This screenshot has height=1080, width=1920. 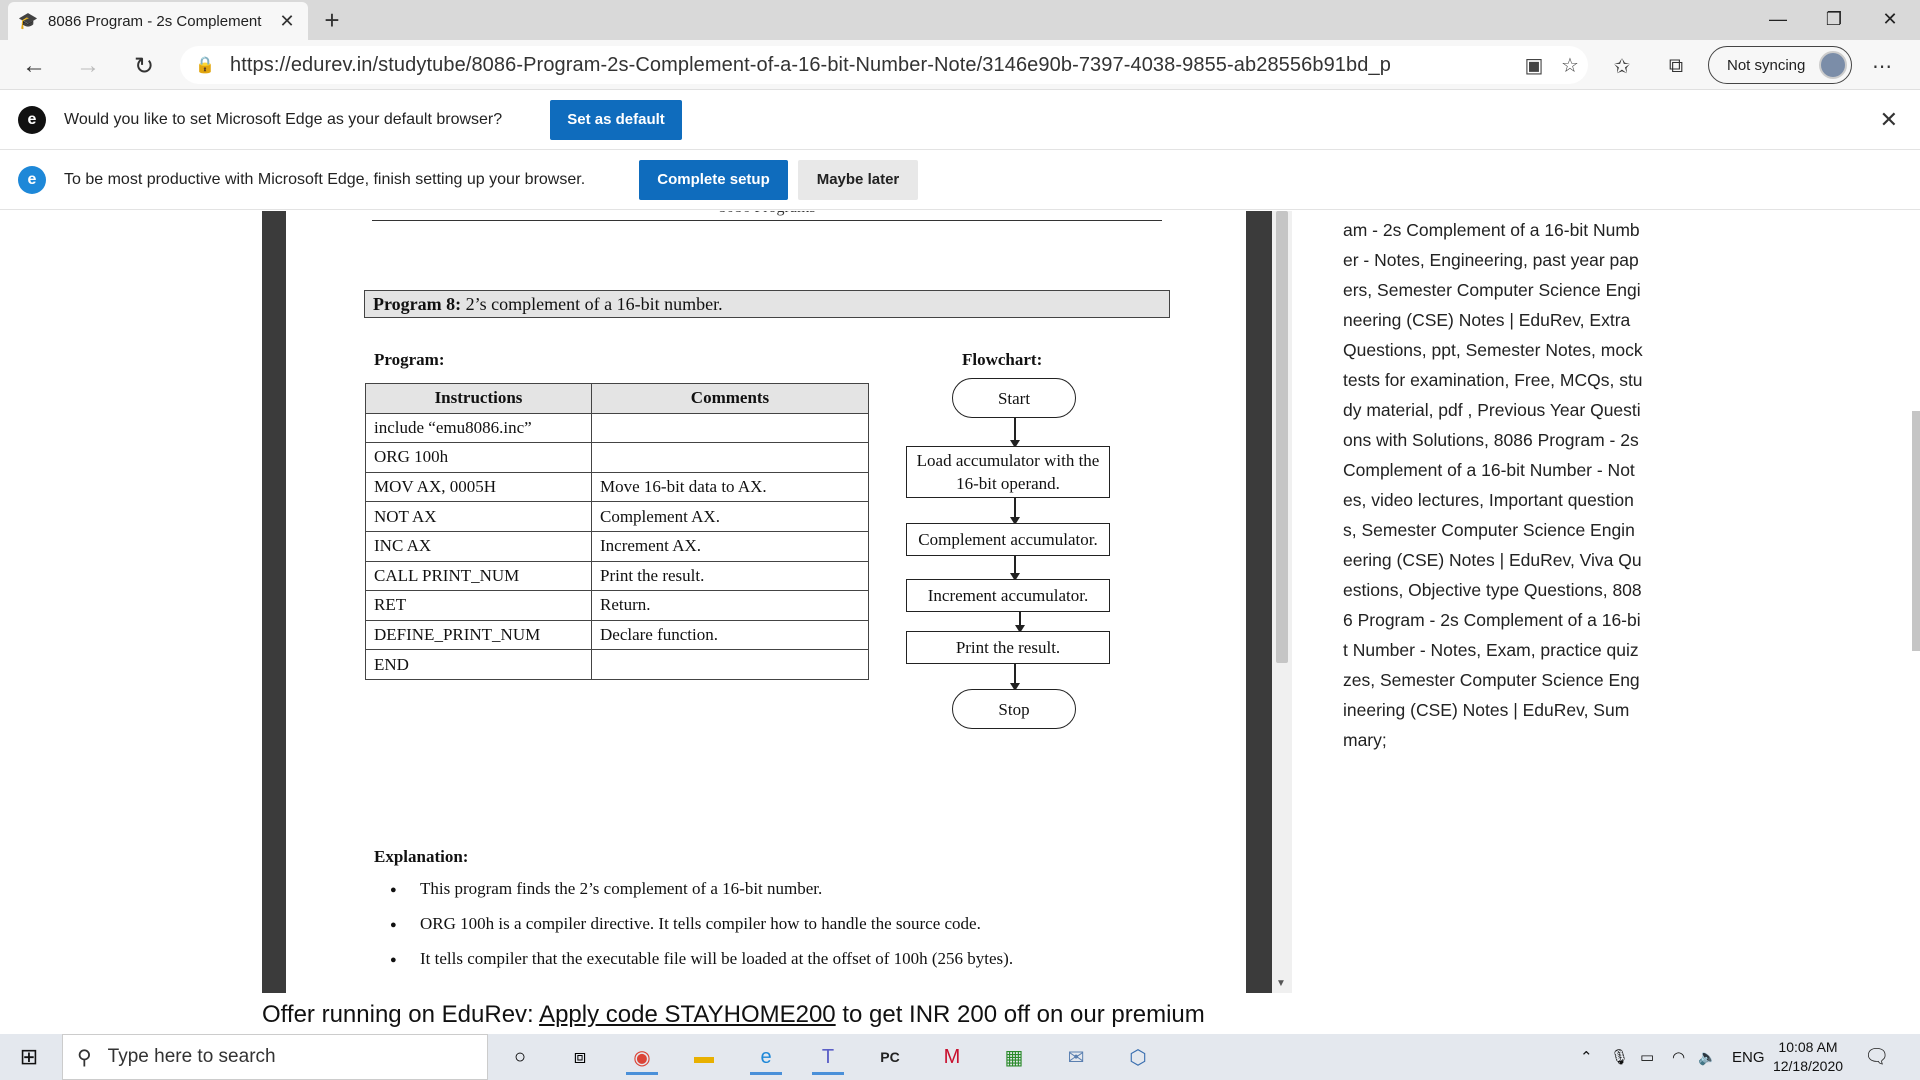 What do you see at coordinates (730, 516) in the screenshot?
I see `comment-cell: Complement AX.` at bounding box center [730, 516].